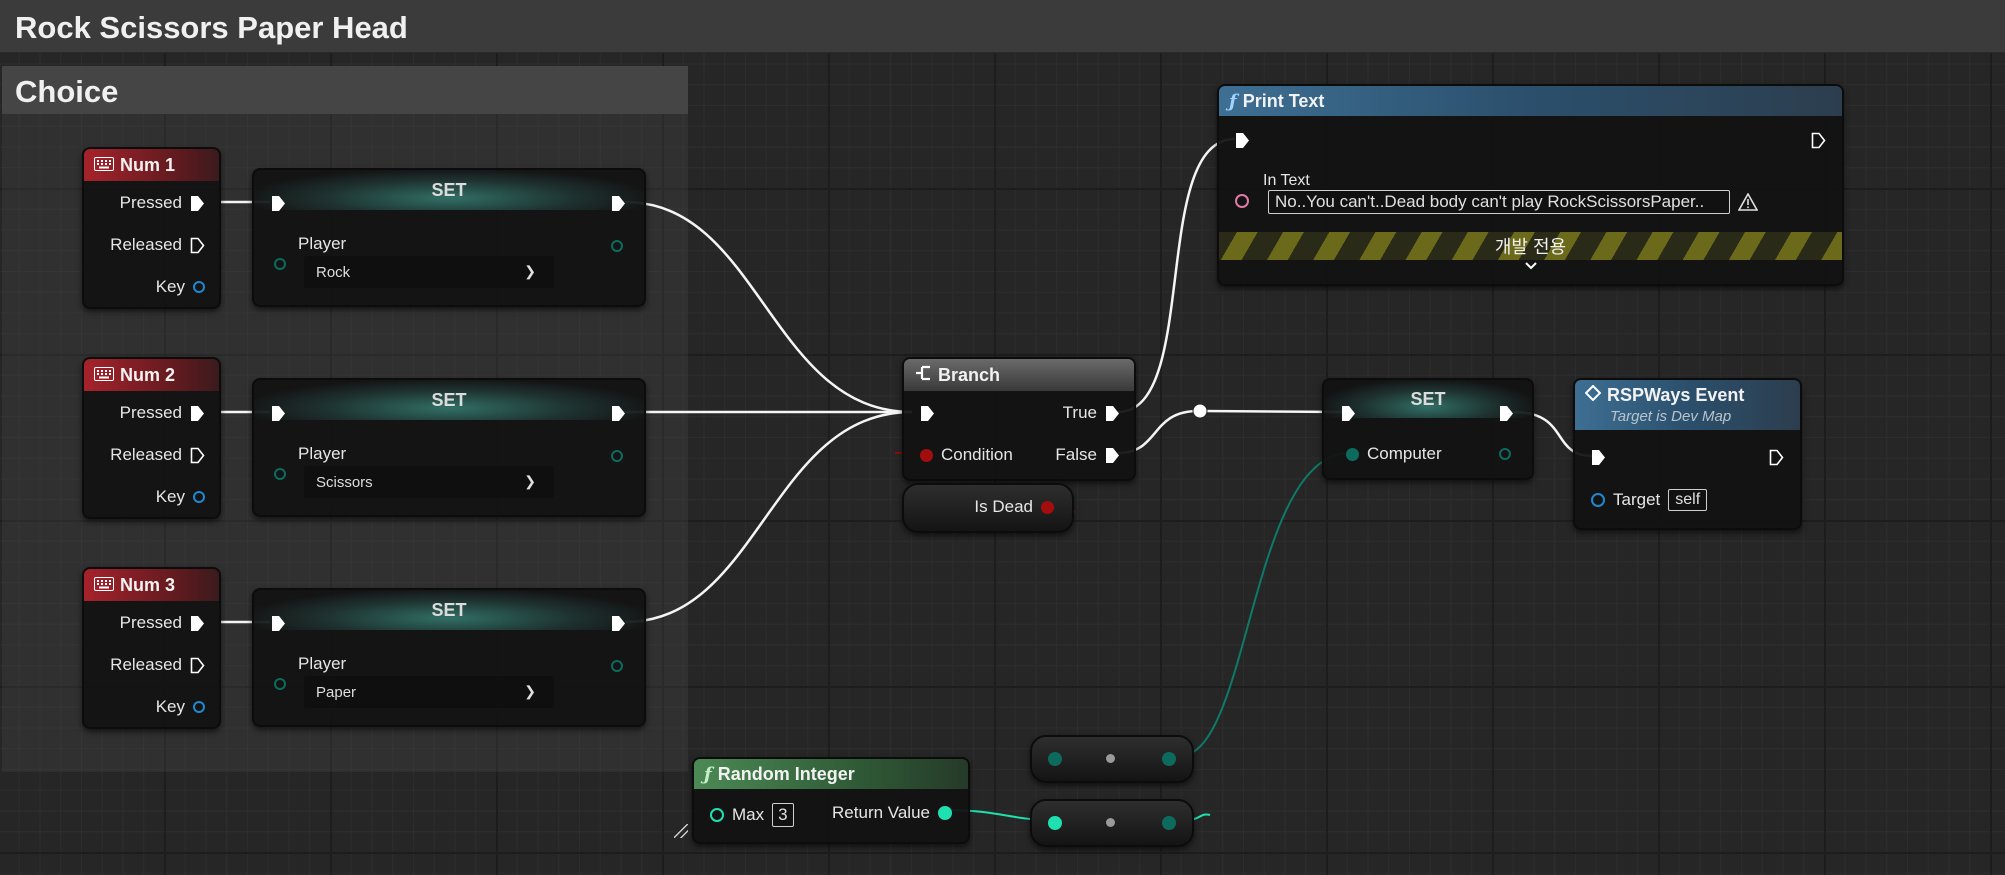  Describe the element at coordinates (1112, 759) in the screenshot. I see `conversion-node-byte` at that location.